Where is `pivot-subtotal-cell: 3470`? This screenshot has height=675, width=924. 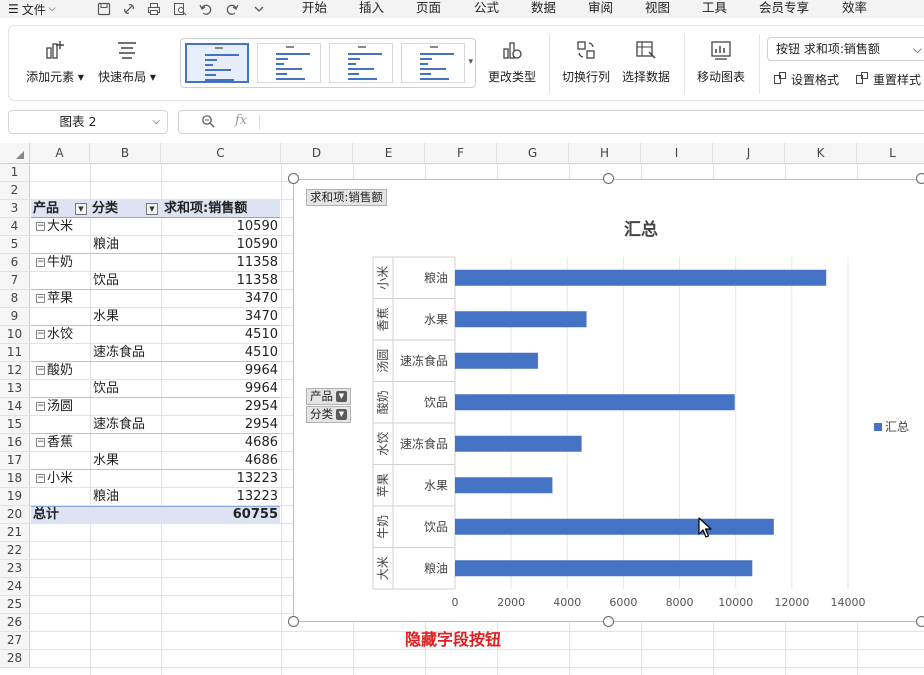
pivot-subtotal-cell: 3470 is located at coordinates (219, 299).